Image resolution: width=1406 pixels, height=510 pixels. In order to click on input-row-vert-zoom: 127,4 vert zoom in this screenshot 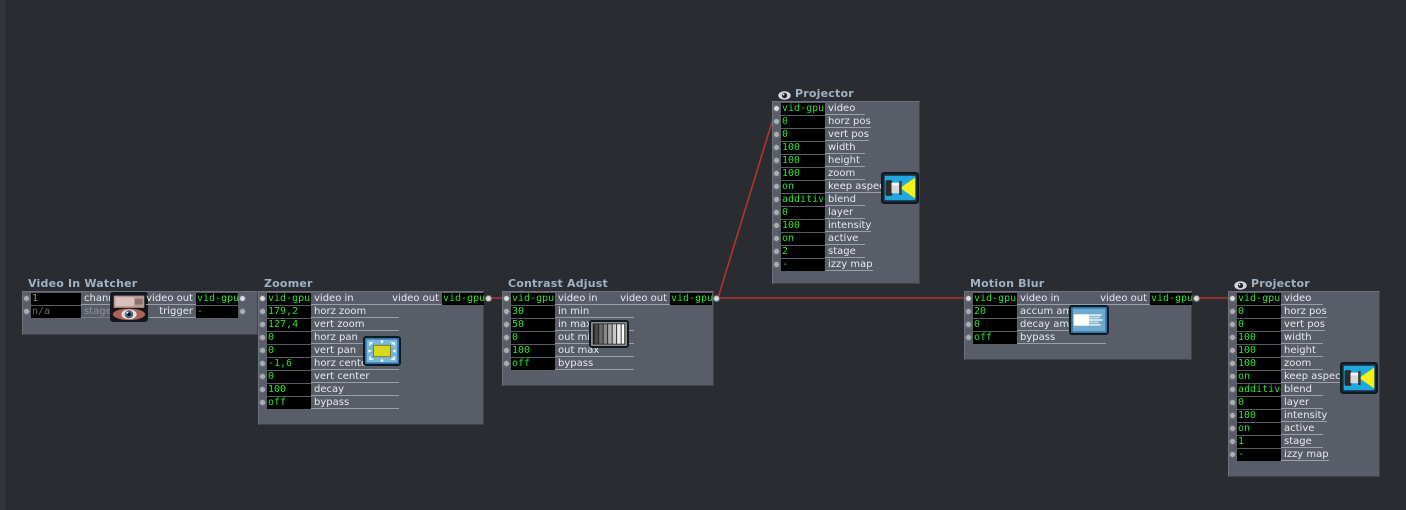, I will do `click(329, 324)`.